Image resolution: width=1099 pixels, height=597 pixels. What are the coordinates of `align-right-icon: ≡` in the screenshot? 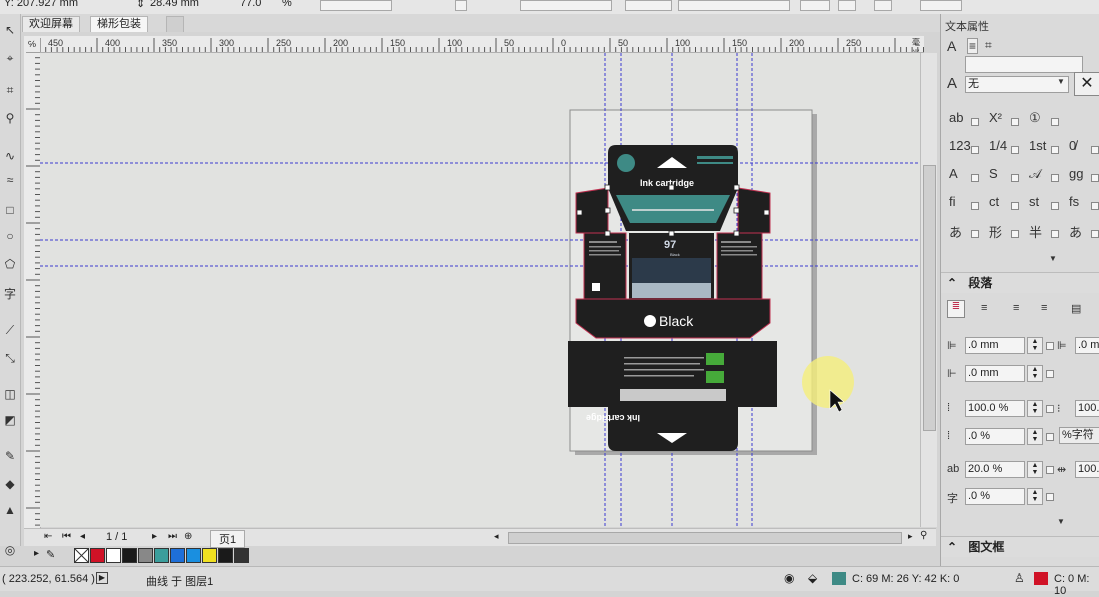 It's located at (1044, 308).